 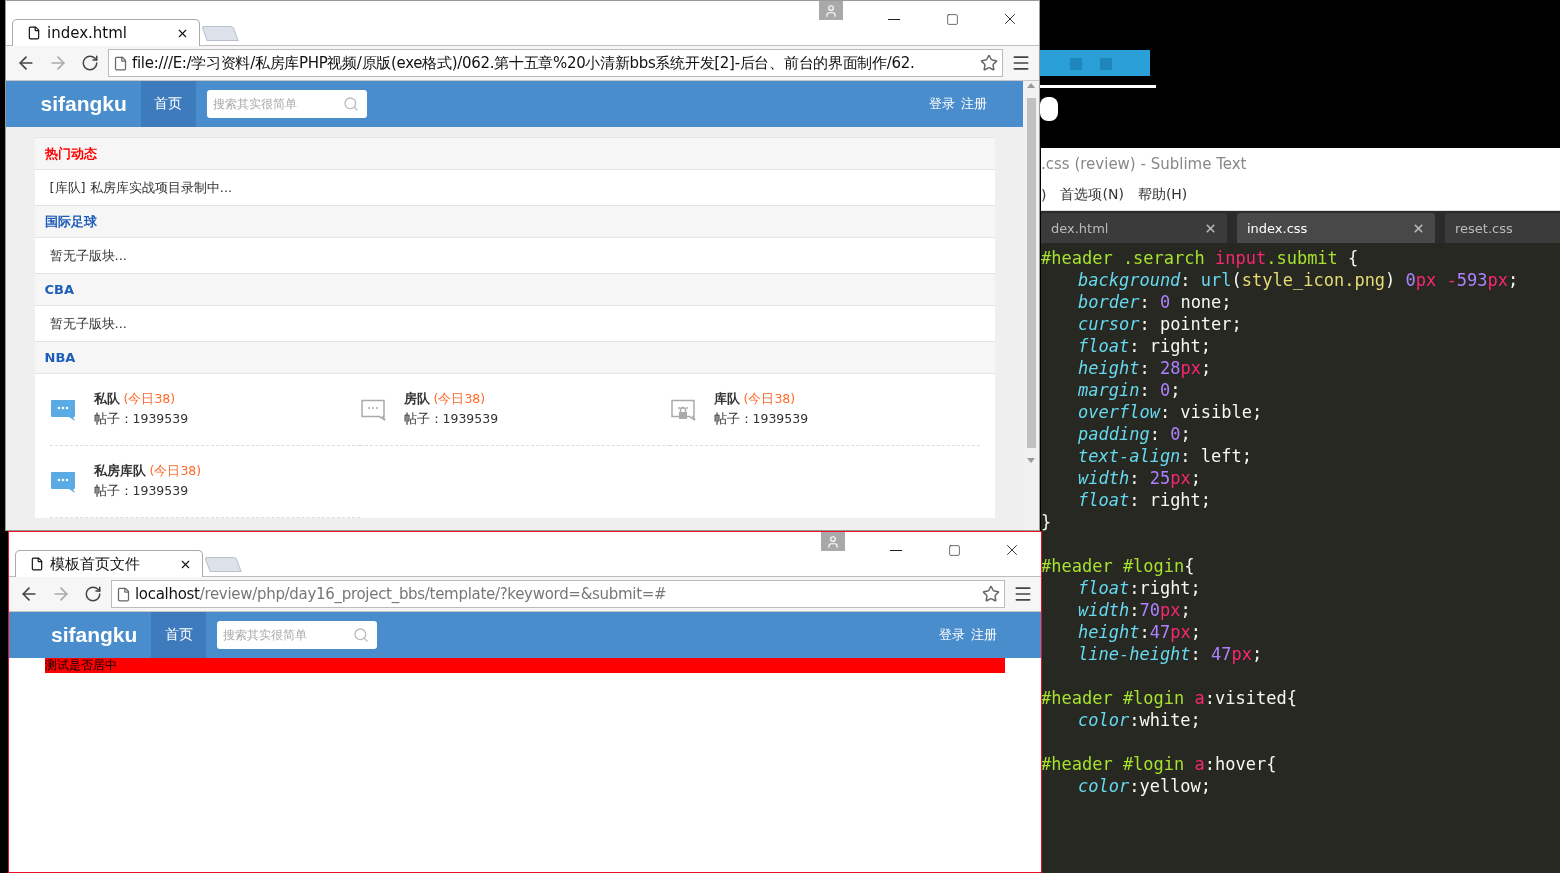 I want to click on board-name: 私队, so click(x=106, y=399).